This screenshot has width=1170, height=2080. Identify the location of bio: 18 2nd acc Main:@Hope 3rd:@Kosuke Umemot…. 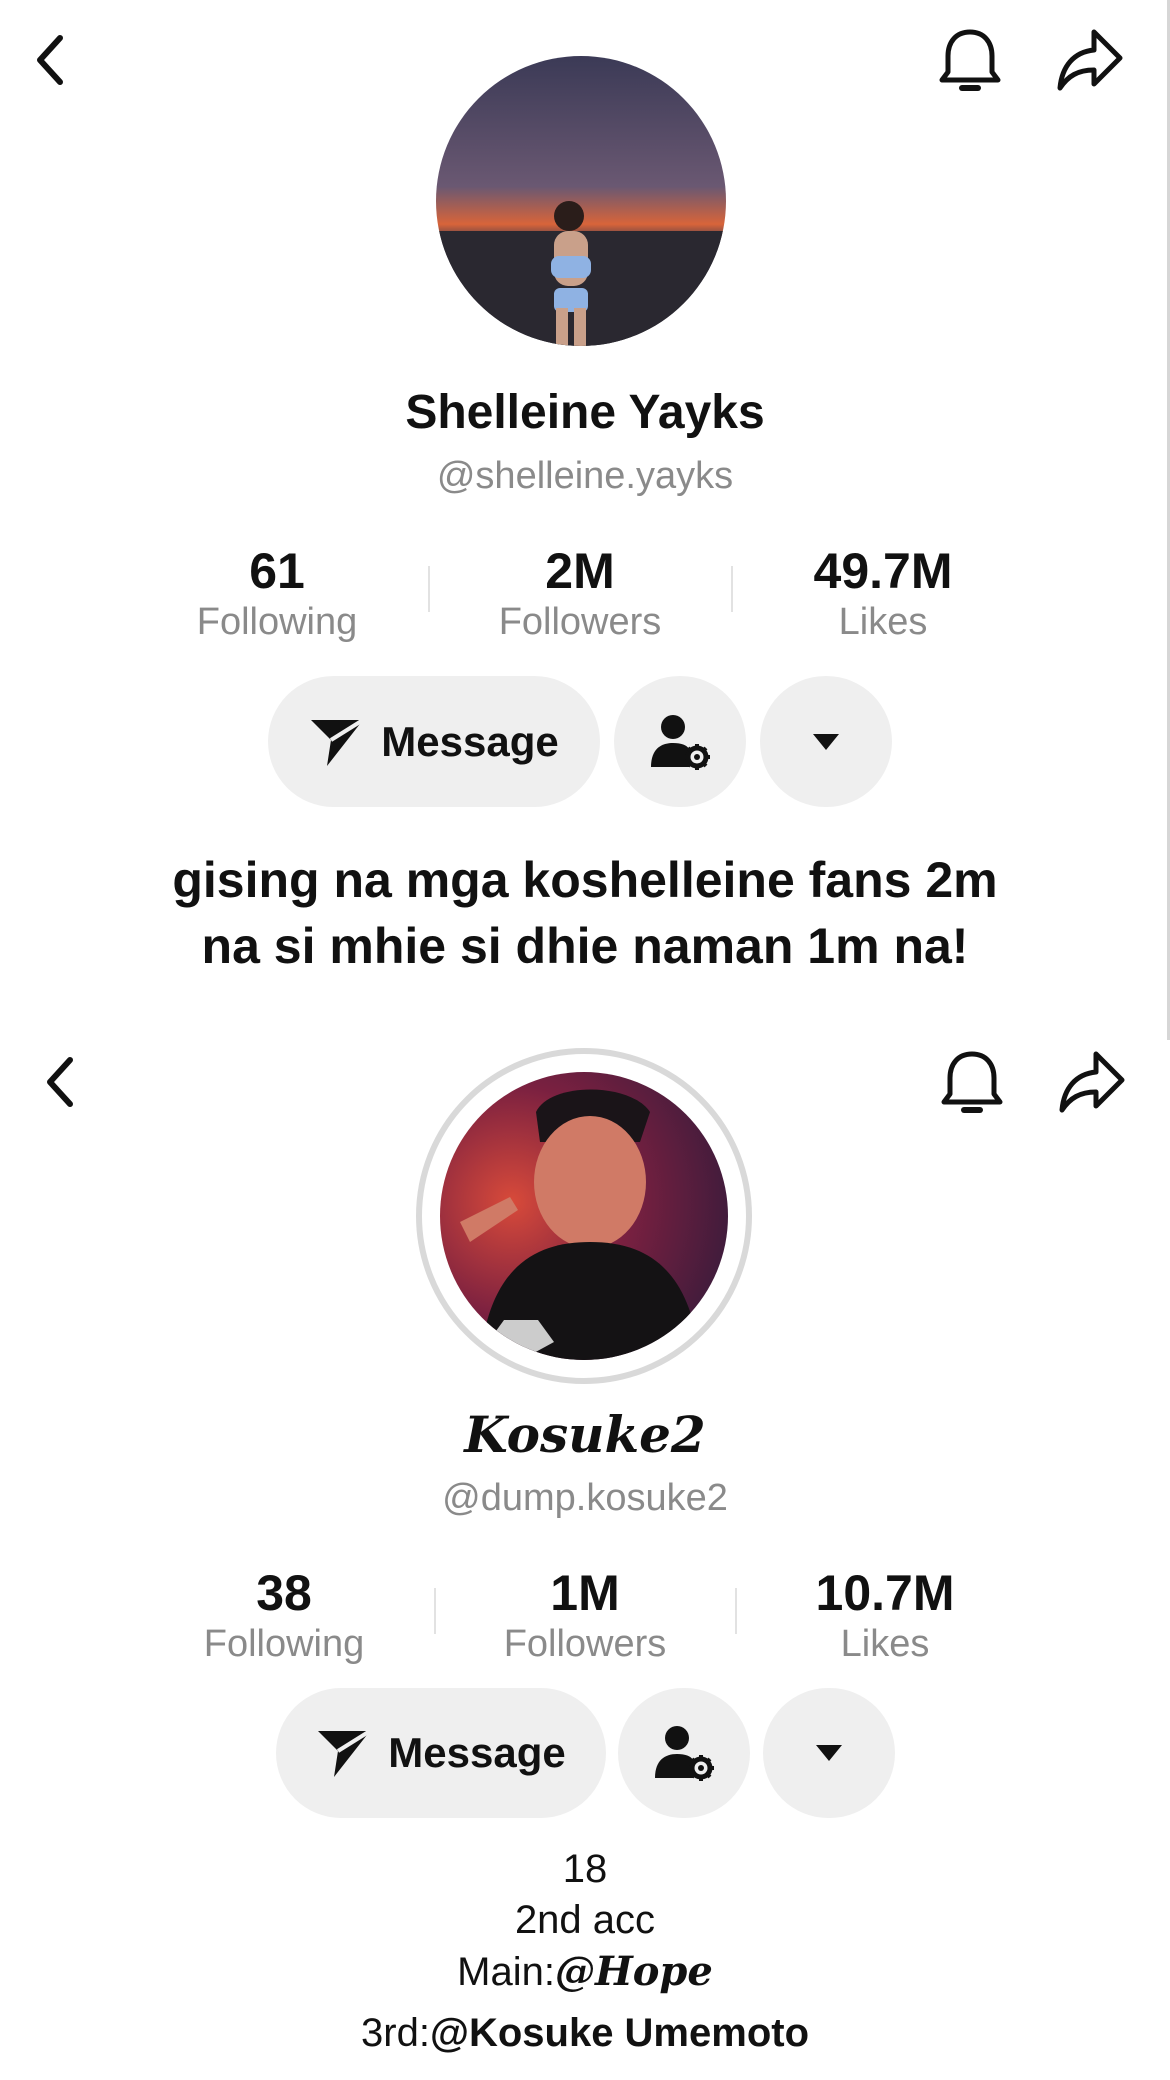
(585, 1951).